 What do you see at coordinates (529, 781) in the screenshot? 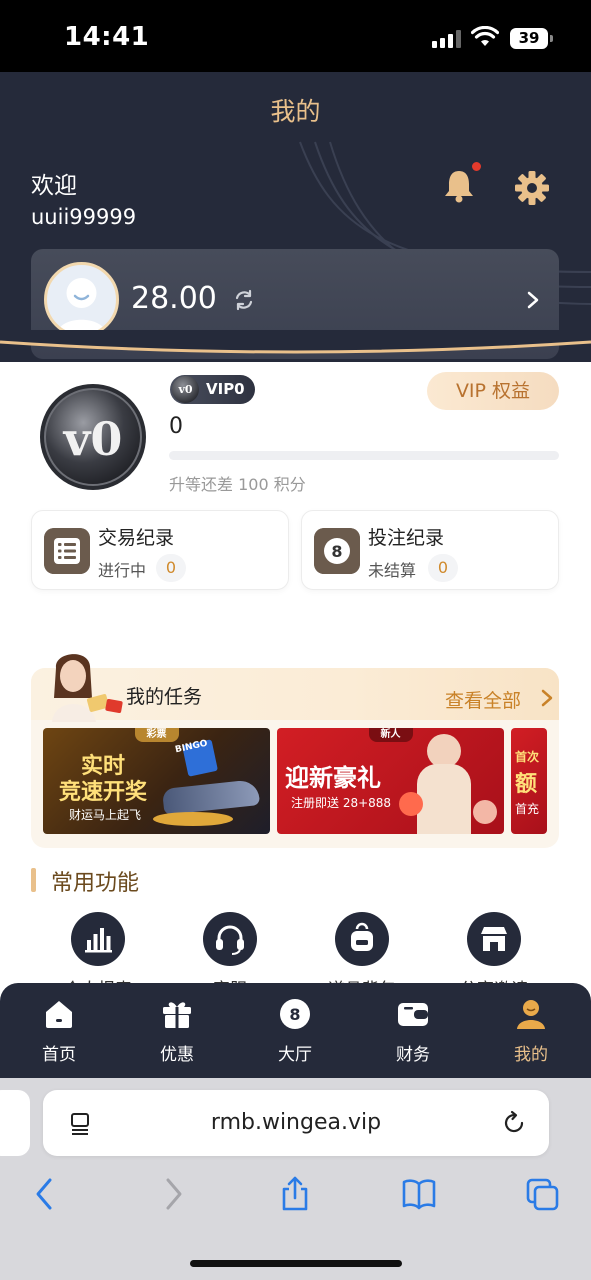
I see `task-banner-first-deposit: 首次 额 首充` at bounding box center [529, 781].